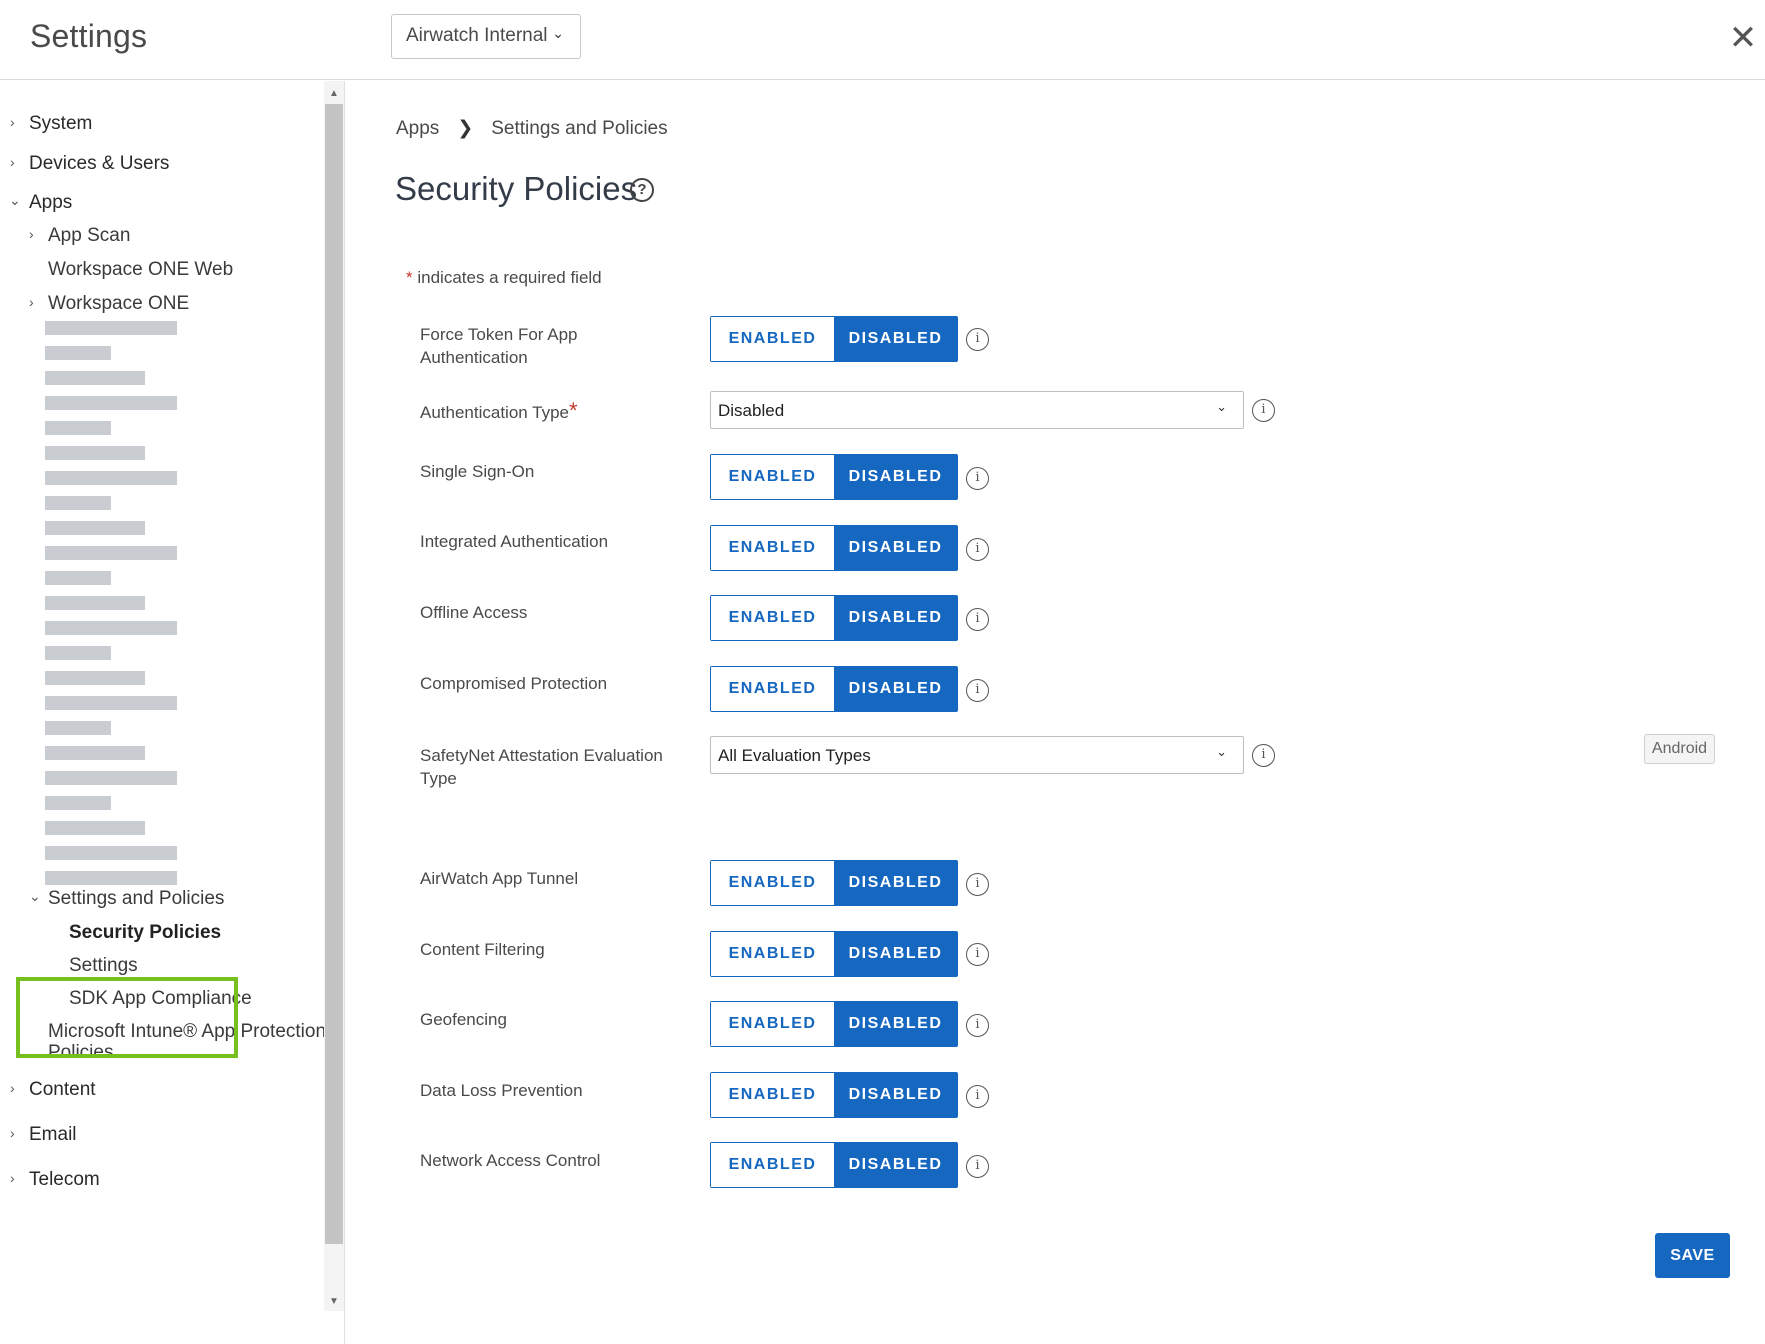  Describe the element at coordinates (103, 966) in the screenshot. I see `sidebar-item-settings: Settings` at that location.